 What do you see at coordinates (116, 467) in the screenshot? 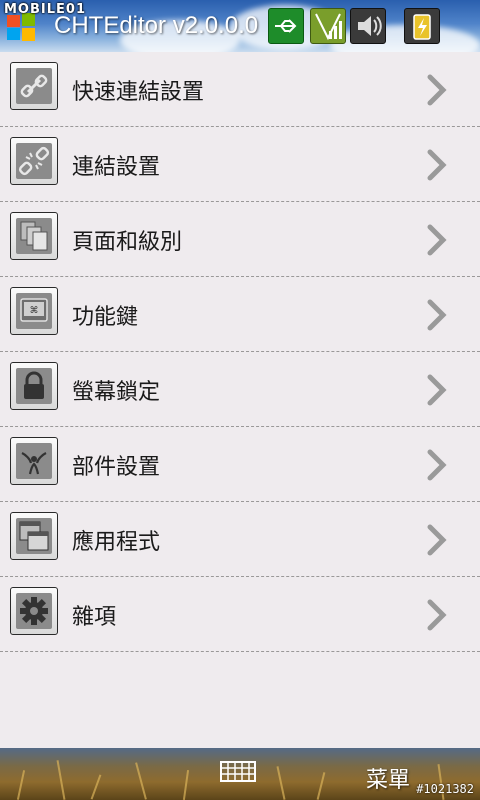
I see `menu-item-label: 部件設置` at bounding box center [116, 467].